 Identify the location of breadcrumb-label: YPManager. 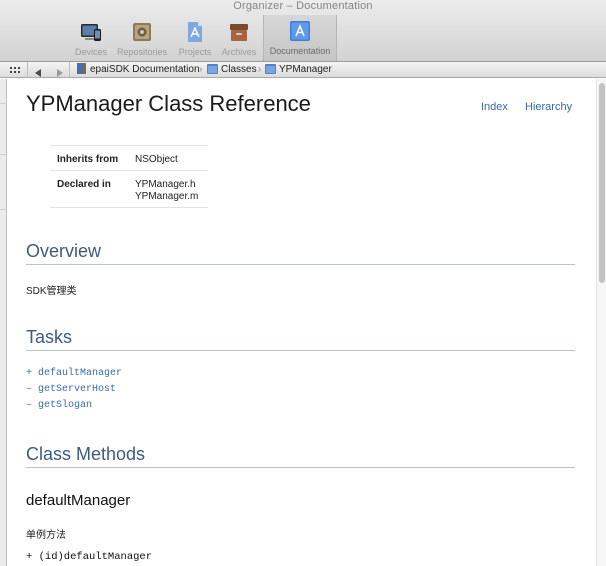
(305, 69).